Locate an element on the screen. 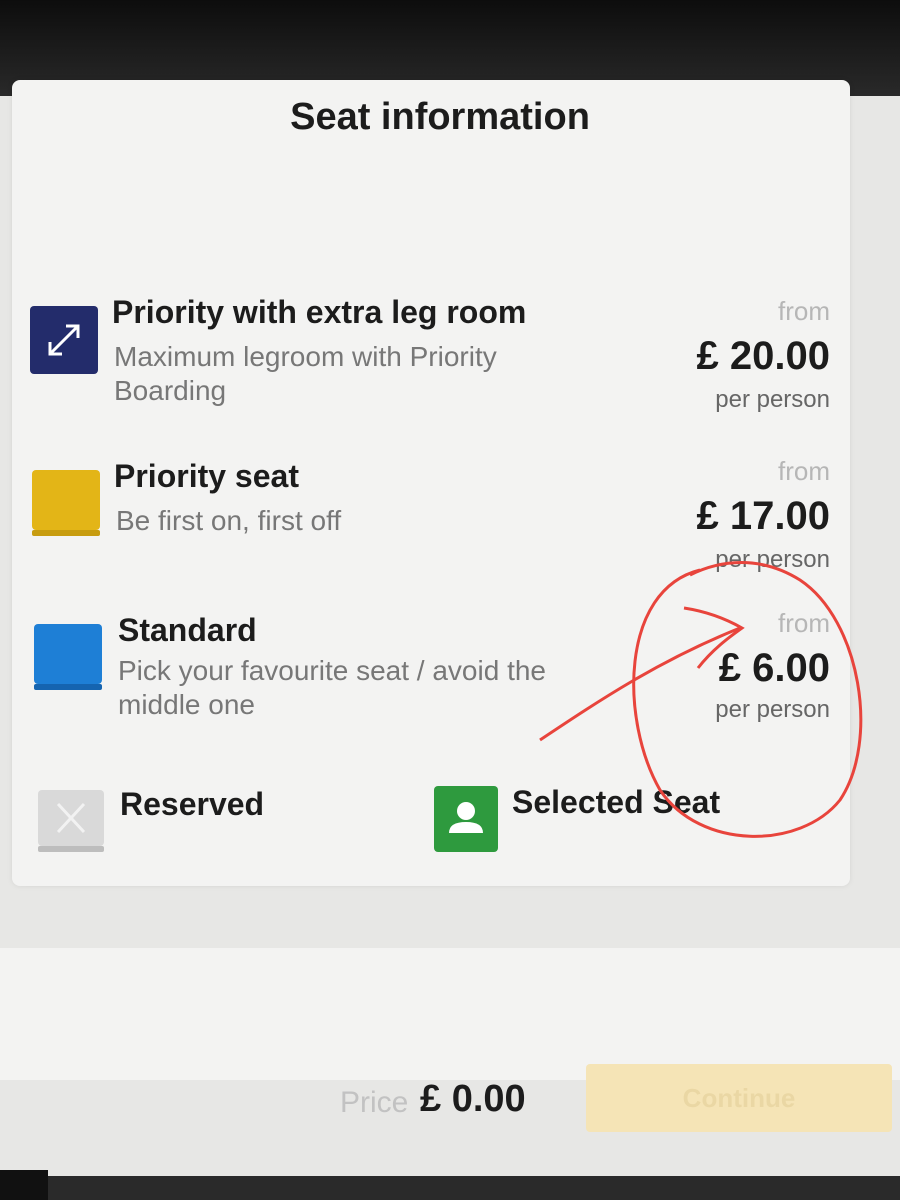  continue-button: Continue is located at coordinates (739, 1098).